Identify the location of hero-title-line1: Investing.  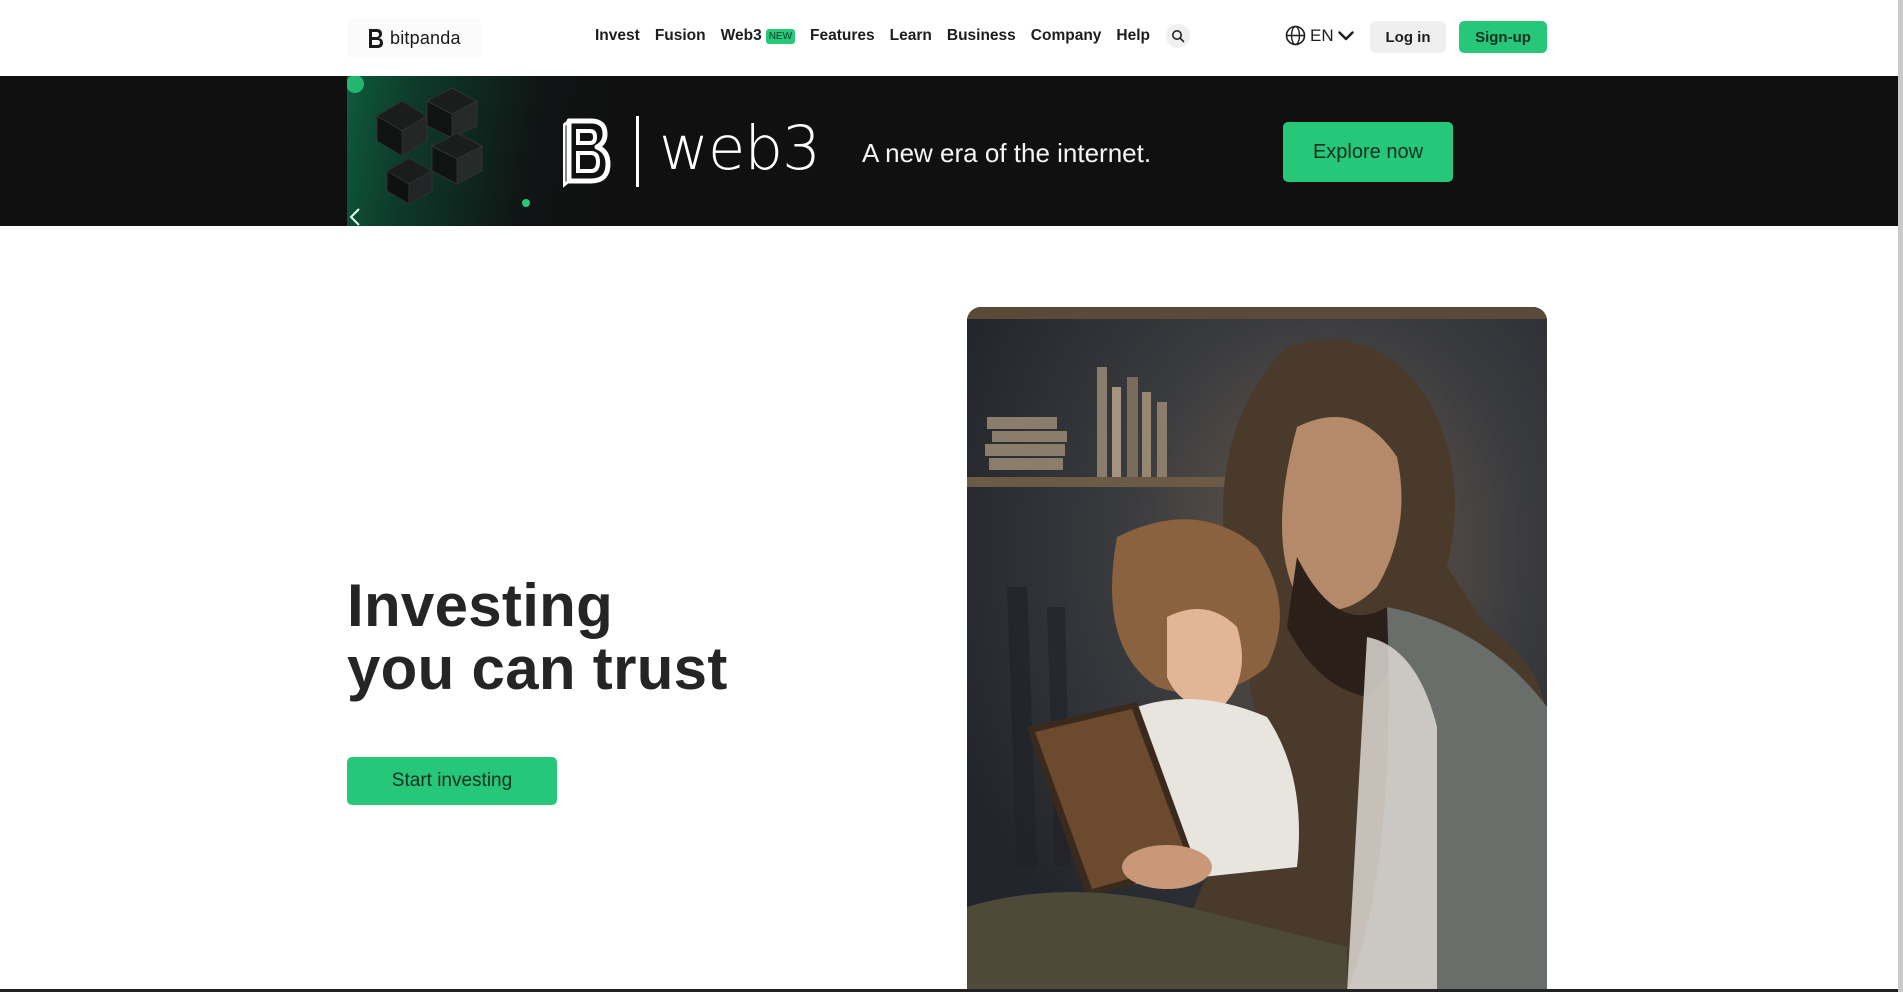
(480, 605).